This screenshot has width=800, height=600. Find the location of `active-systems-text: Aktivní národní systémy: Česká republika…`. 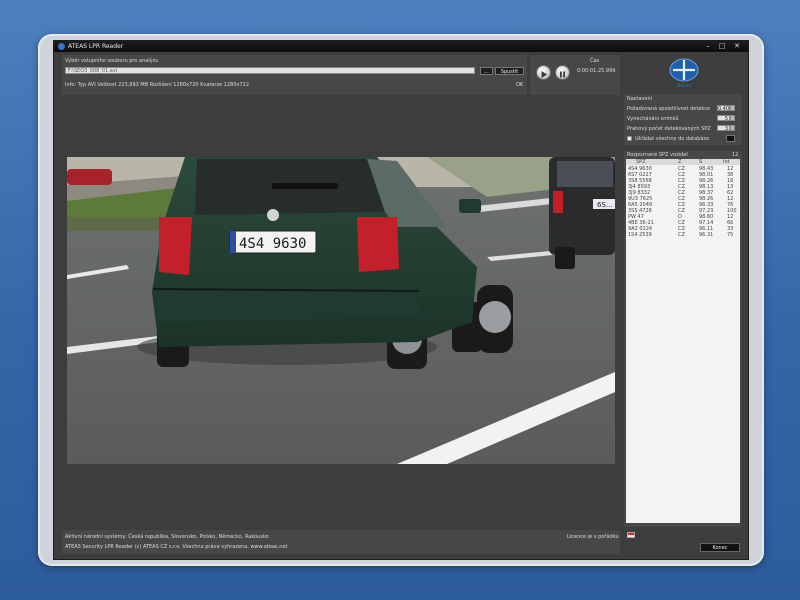

active-systems-text: Aktivní národní systémy: Česká republika… is located at coordinates (167, 537).